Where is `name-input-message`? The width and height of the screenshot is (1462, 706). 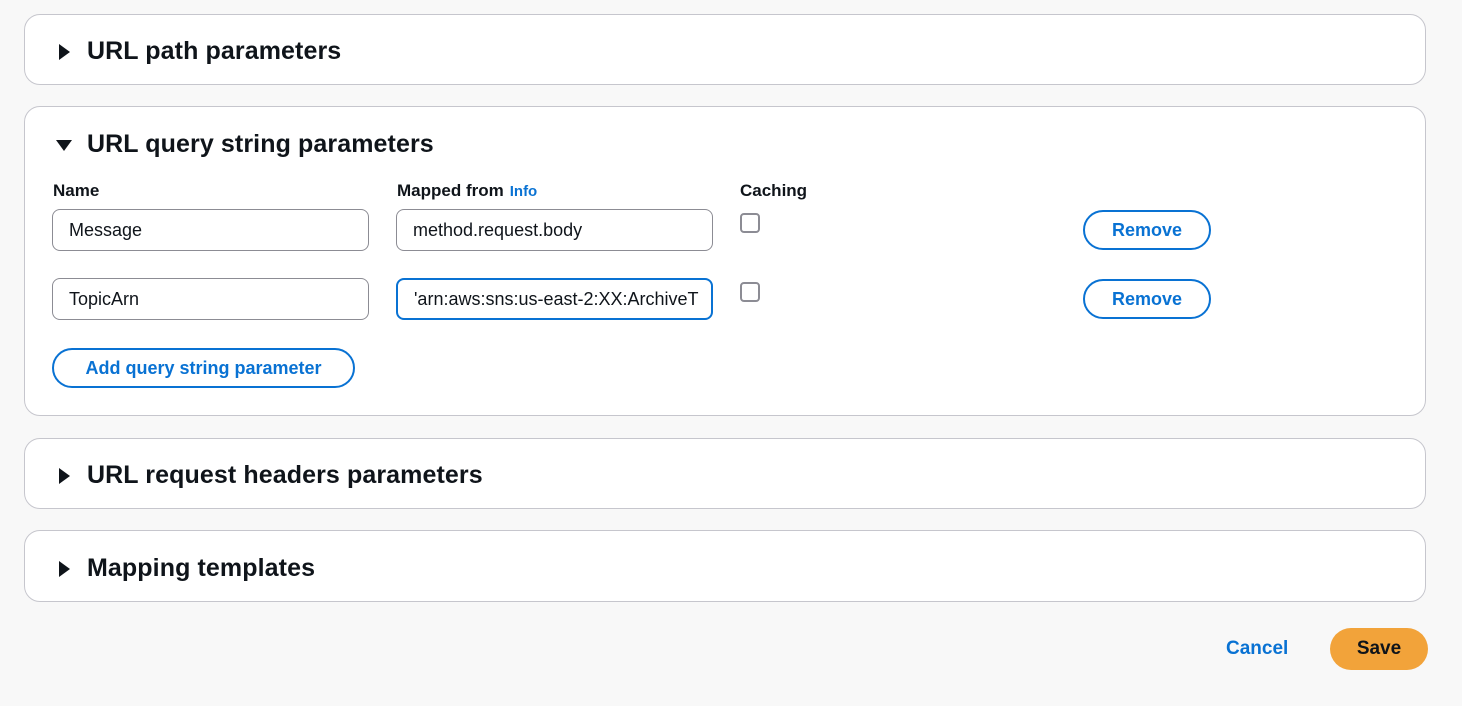 name-input-message is located at coordinates (210, 230).